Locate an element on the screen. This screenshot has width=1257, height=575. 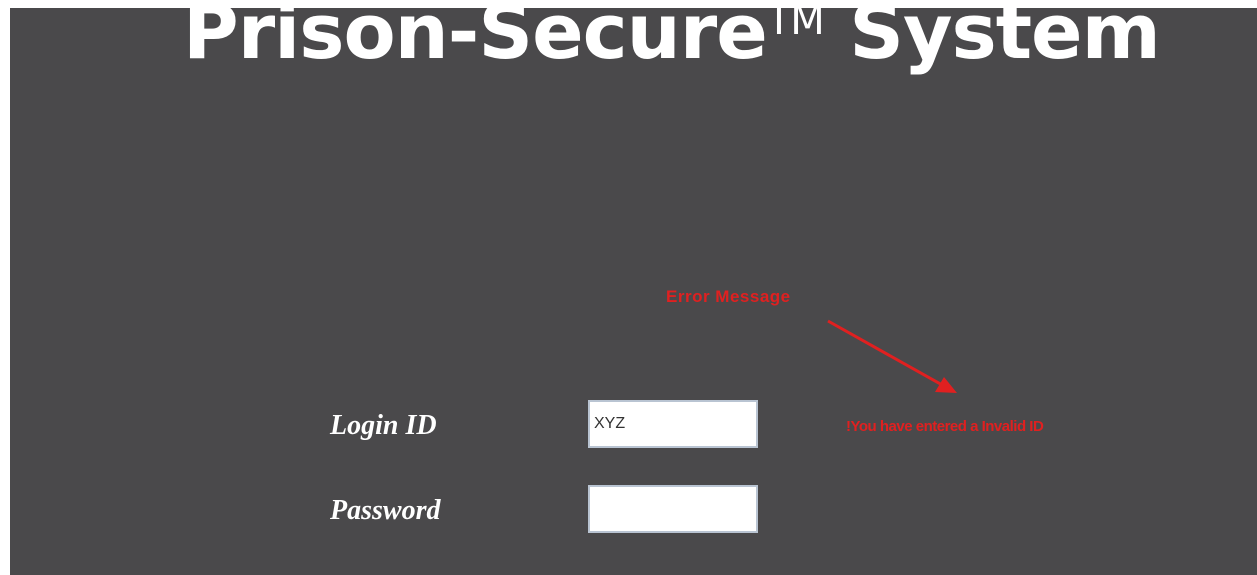
error-annotation-label: Error Message is located at coordinates (728, 296).